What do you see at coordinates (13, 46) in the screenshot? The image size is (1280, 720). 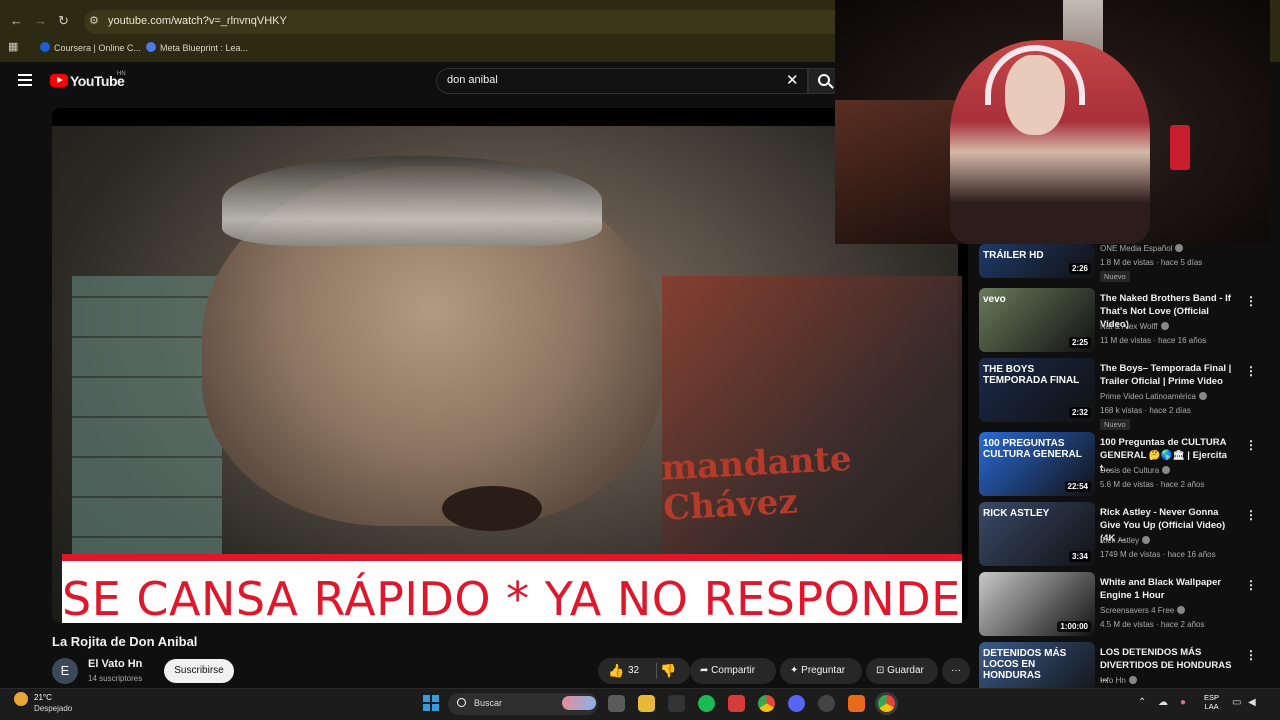 I see `apps-grid-icon: ▦` at bounding box center [13, 46].